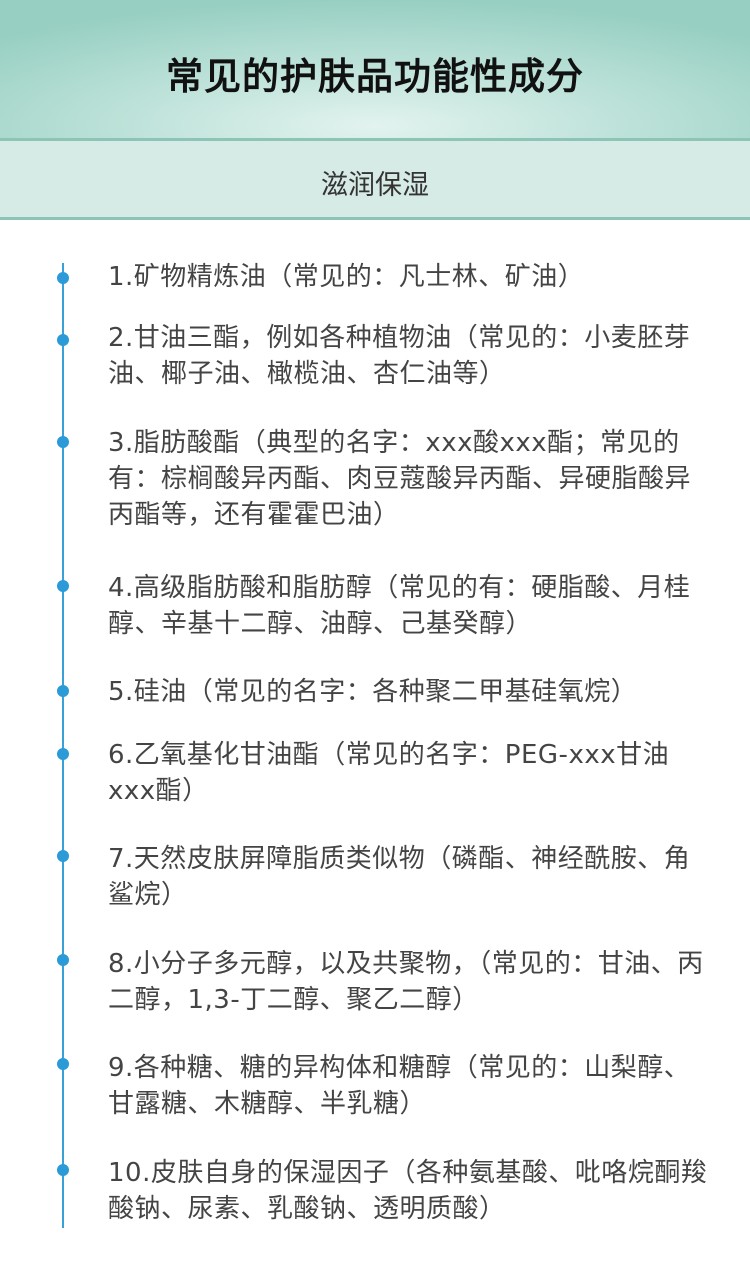  Describe the element at coordinates (408, 1191) in the screenshot. I see `list-item-text: 10.皮肤自身的保湿因子（各种氨基酸、吡咯烷酮羧酸钠、尿素、乳酸钠、透明质酸）` at that location.